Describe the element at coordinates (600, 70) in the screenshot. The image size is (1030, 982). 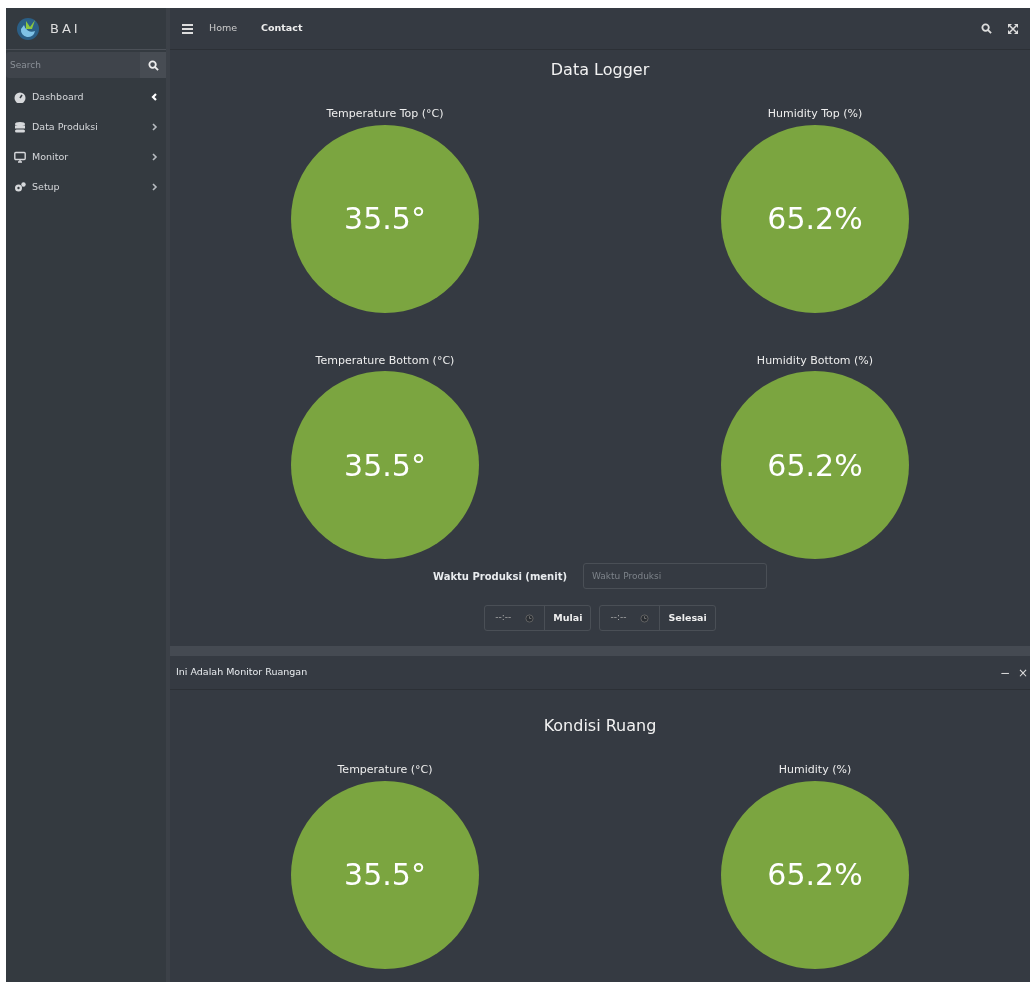
I see `section-title: Data Logger` at that location.